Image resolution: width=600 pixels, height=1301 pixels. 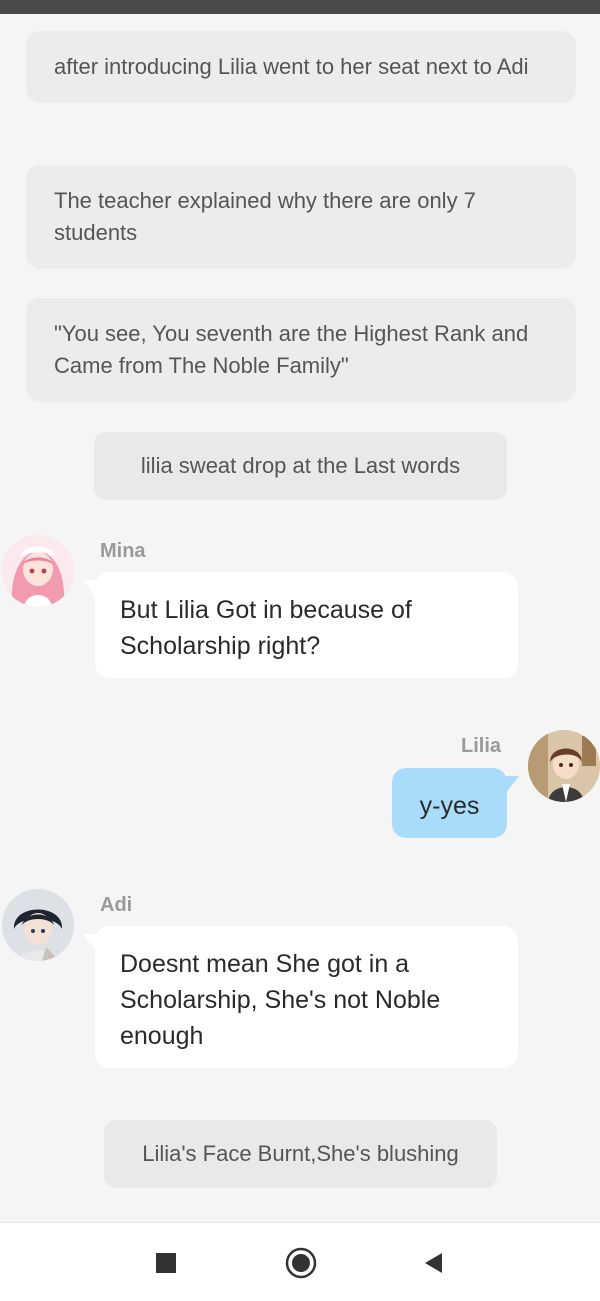 I want to click on avatar-lilia, so click(x=564, y=766).